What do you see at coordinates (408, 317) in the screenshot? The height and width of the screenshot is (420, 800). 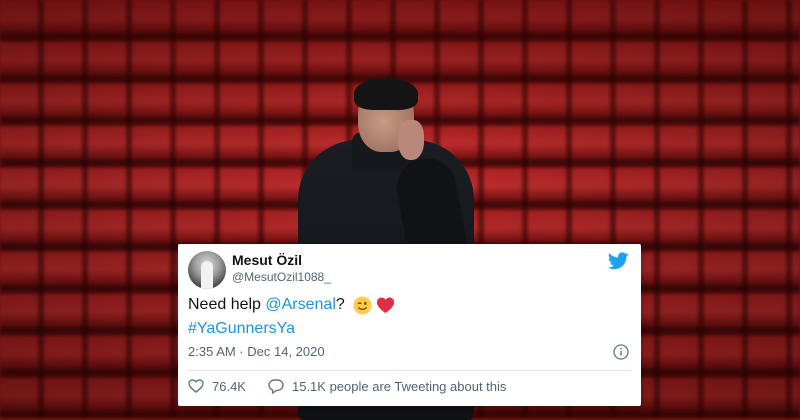 I see `tweet-body: Need help @Arsenal ? #YaGunnersYa` at bounding box center [408, 317].